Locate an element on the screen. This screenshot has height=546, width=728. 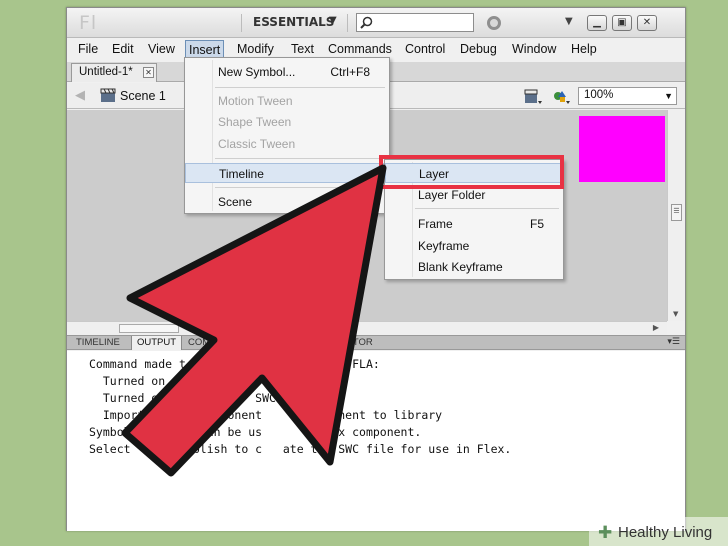
watermark: ✚ Healthy Living is located at coordinates (658, 531).